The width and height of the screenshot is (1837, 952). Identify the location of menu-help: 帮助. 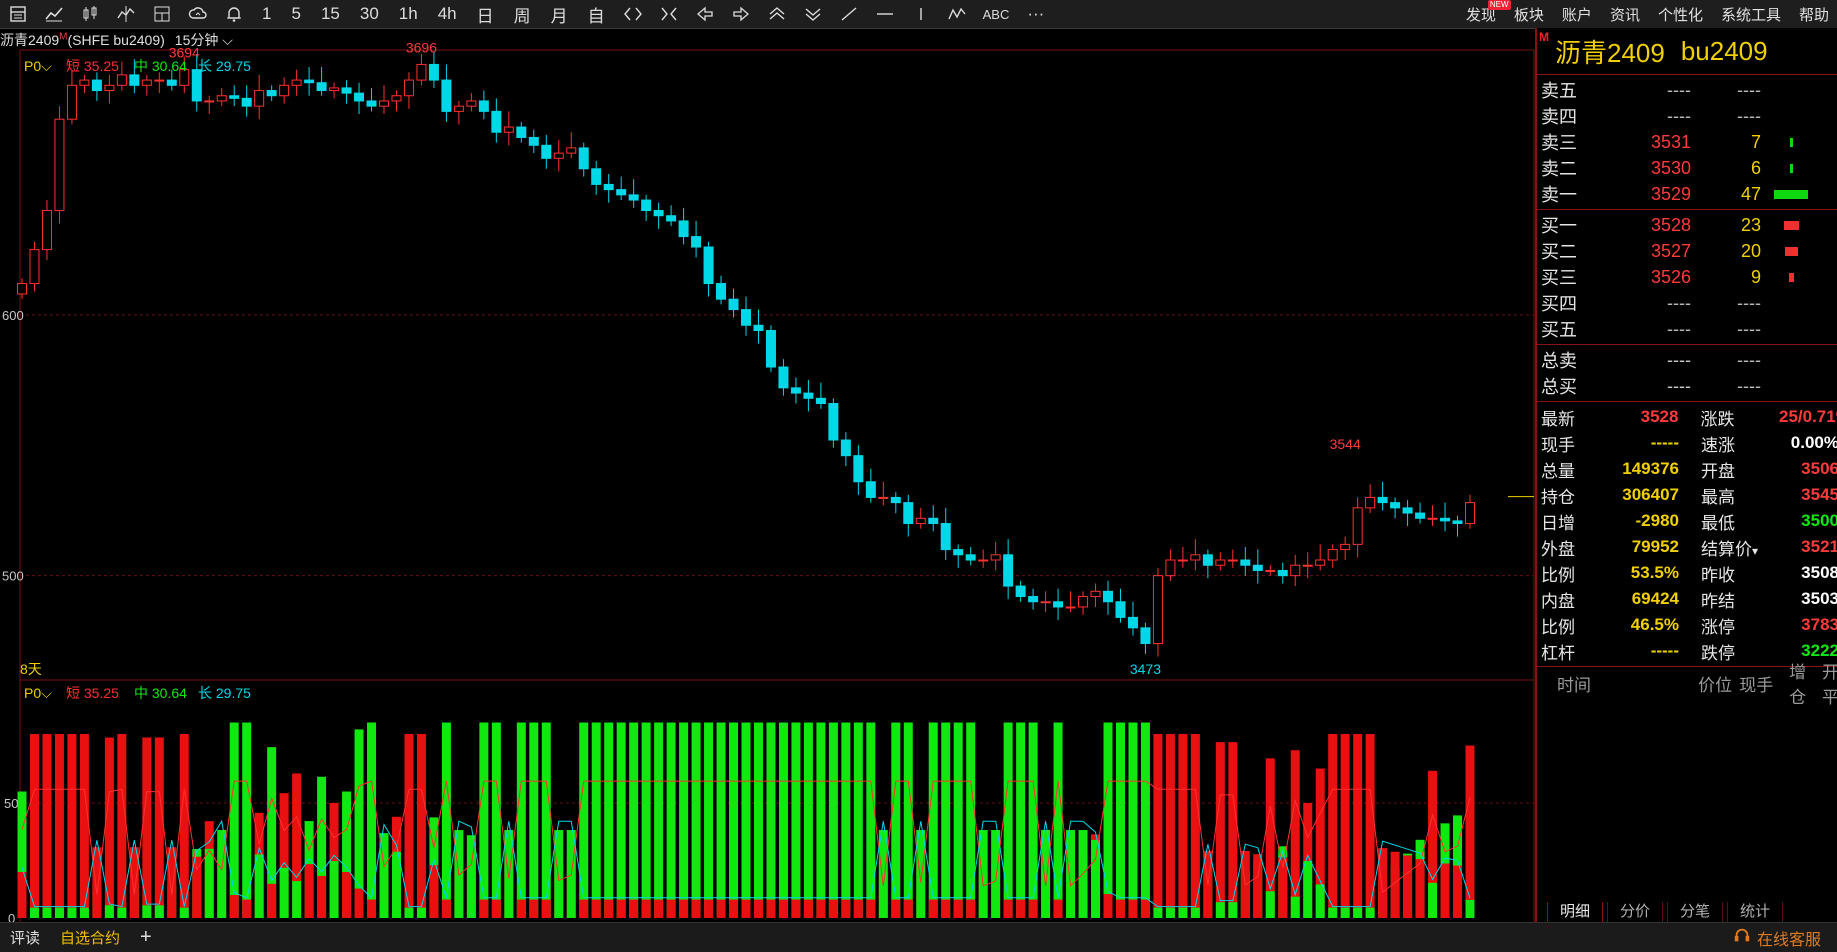
(1814, 14).